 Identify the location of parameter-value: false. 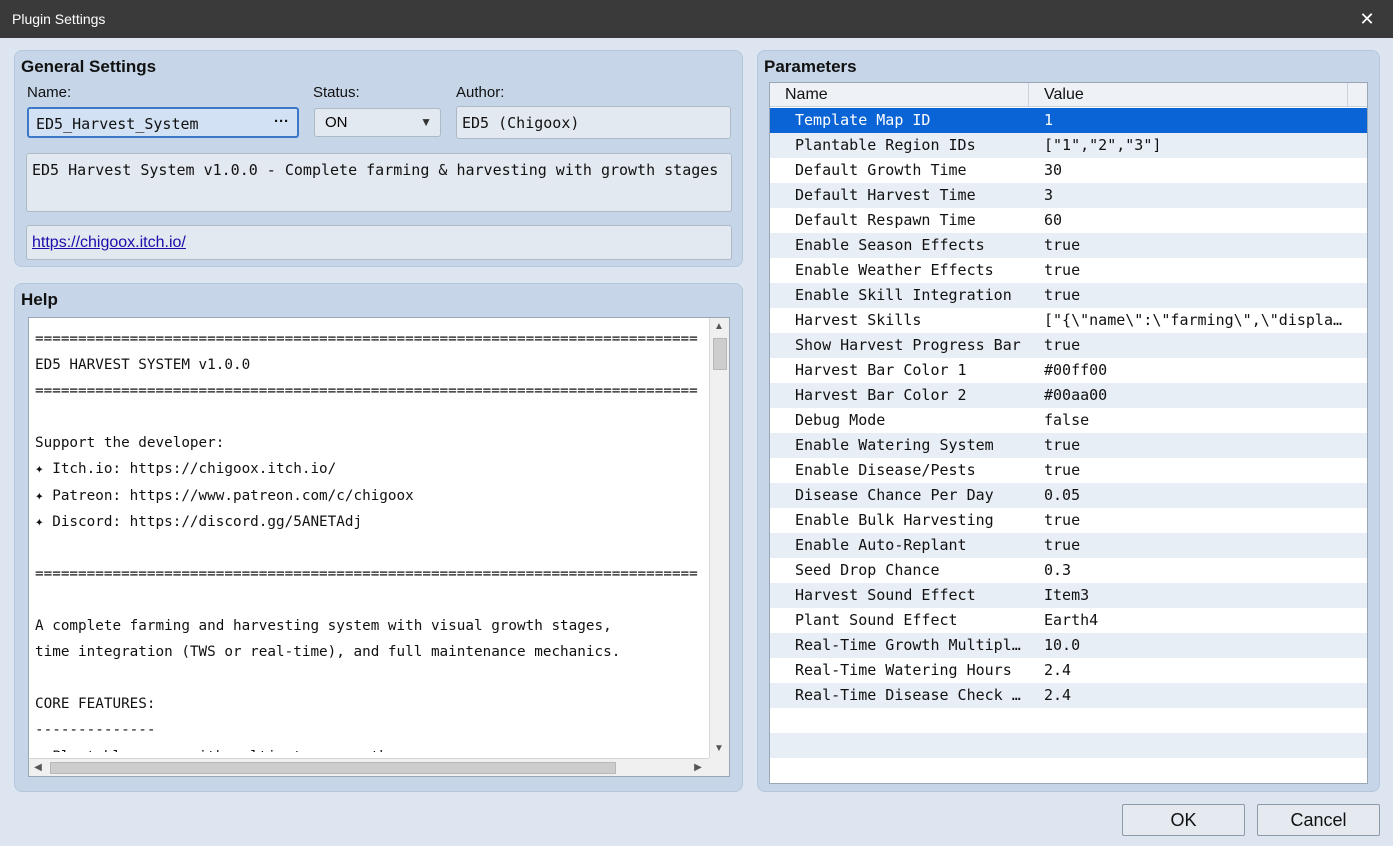
(1067, 420).